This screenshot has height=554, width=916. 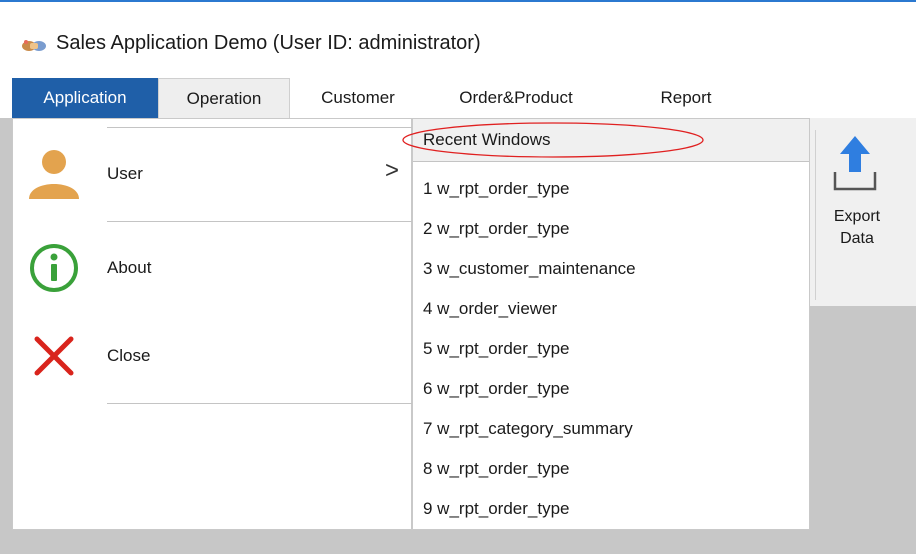 I want to click on recent-window-item: 3 w_customer_maintenance, so click(x=529, y=269).